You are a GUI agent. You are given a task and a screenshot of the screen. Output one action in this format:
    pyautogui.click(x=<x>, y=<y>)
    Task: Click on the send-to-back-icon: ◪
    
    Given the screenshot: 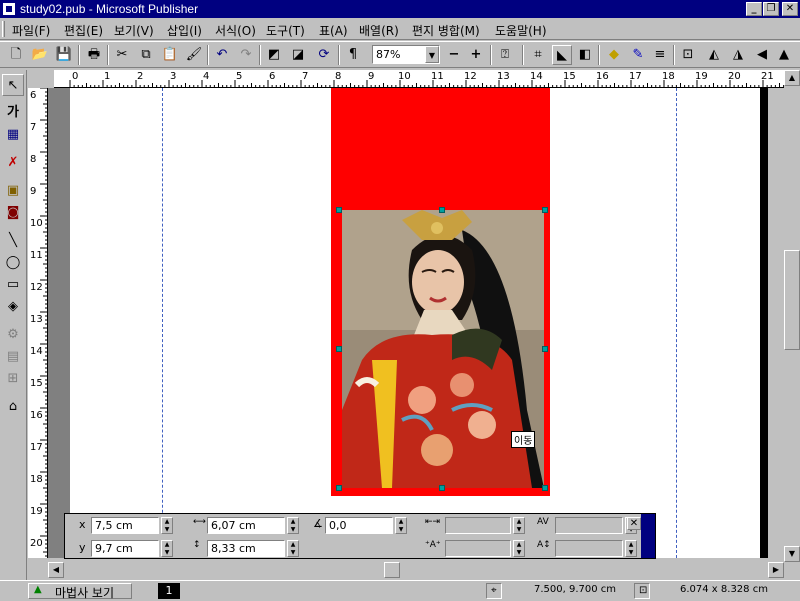 What is the action you would take?
    pyautogui.click(x=298, y=55)
    